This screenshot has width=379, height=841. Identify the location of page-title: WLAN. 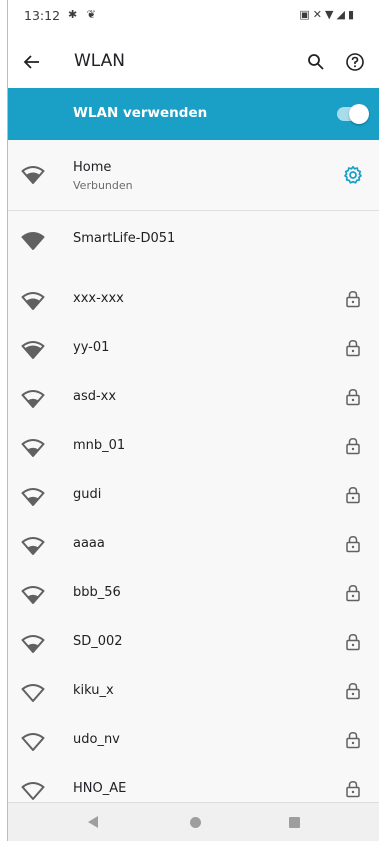
(100, 61).